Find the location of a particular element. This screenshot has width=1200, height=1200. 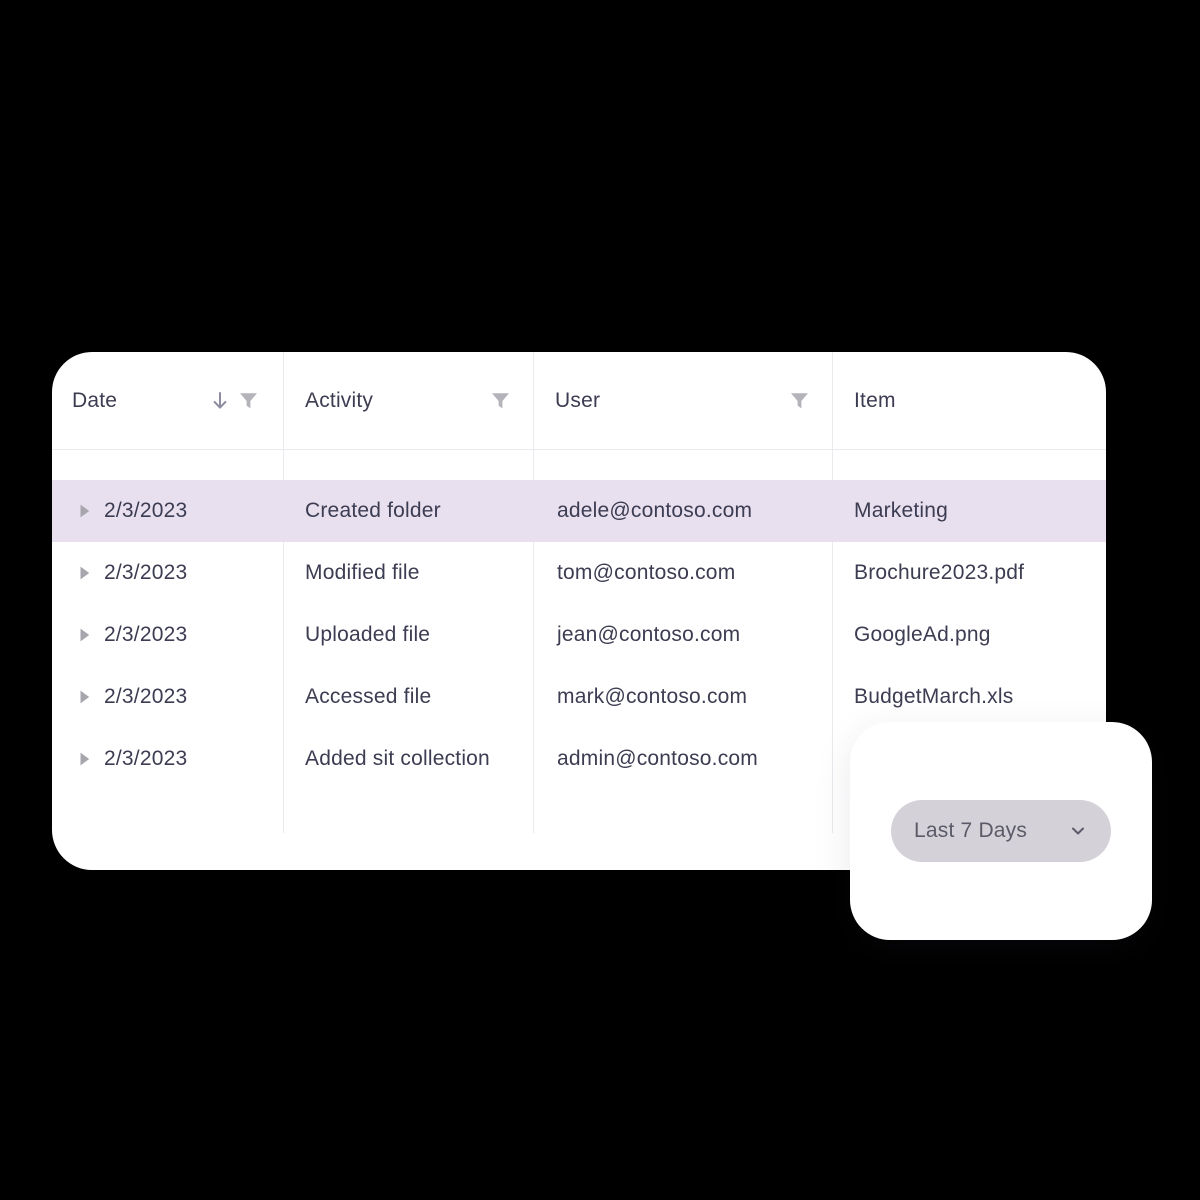

chevron-down-icon is located at coordinates (1078, 831).